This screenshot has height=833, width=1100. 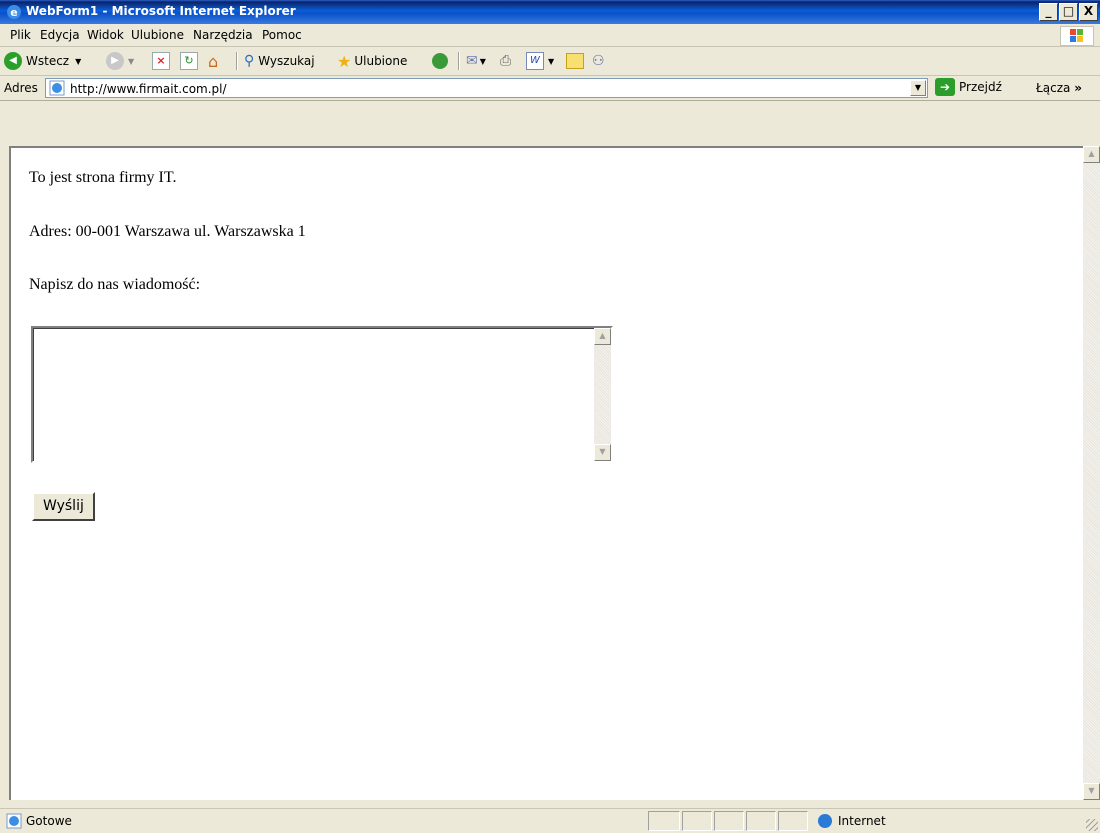 What do you see at coordinates (13, 61) in the screenshot?
I see `back-icon: ◀` at bounding box center [13, 61].